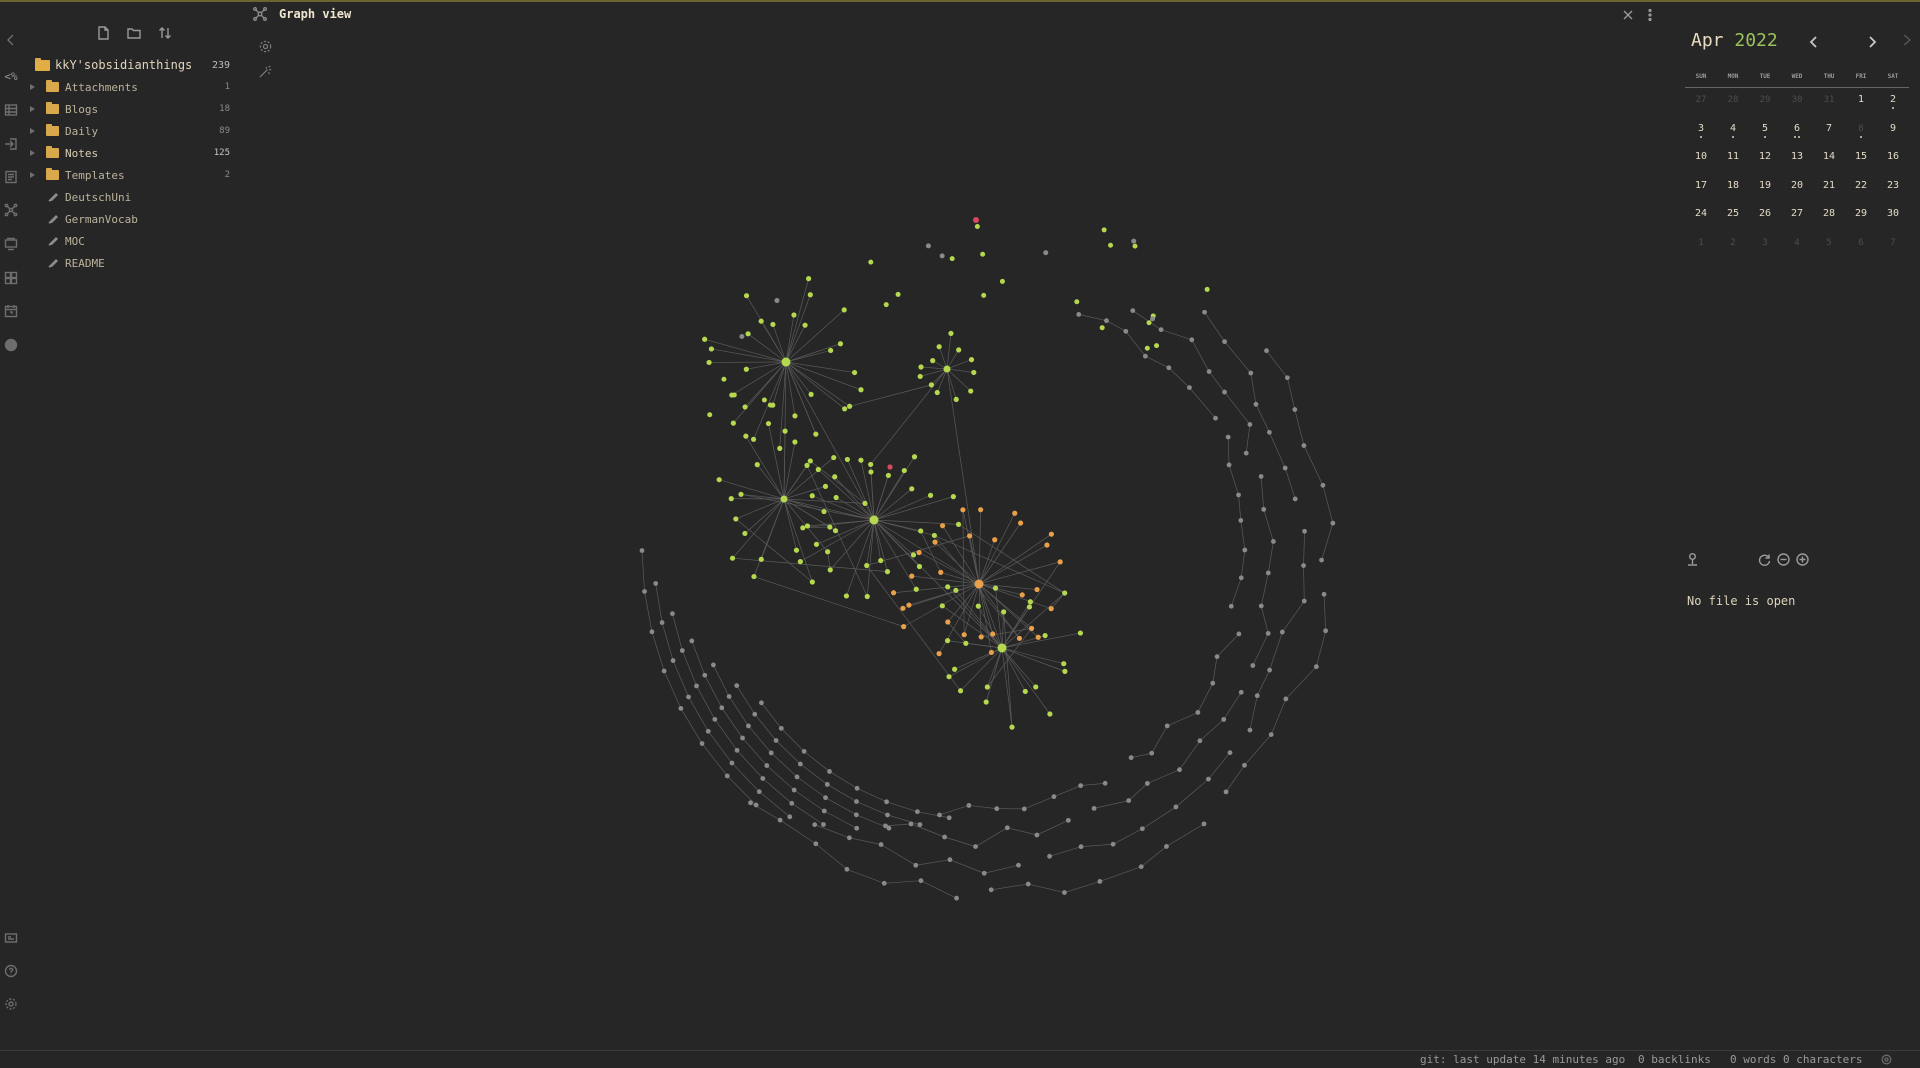  What do you see at coordinates (1861, 188) in the screenshot?
I see `calendar-day: 22` at bounding box center [1861, 188].